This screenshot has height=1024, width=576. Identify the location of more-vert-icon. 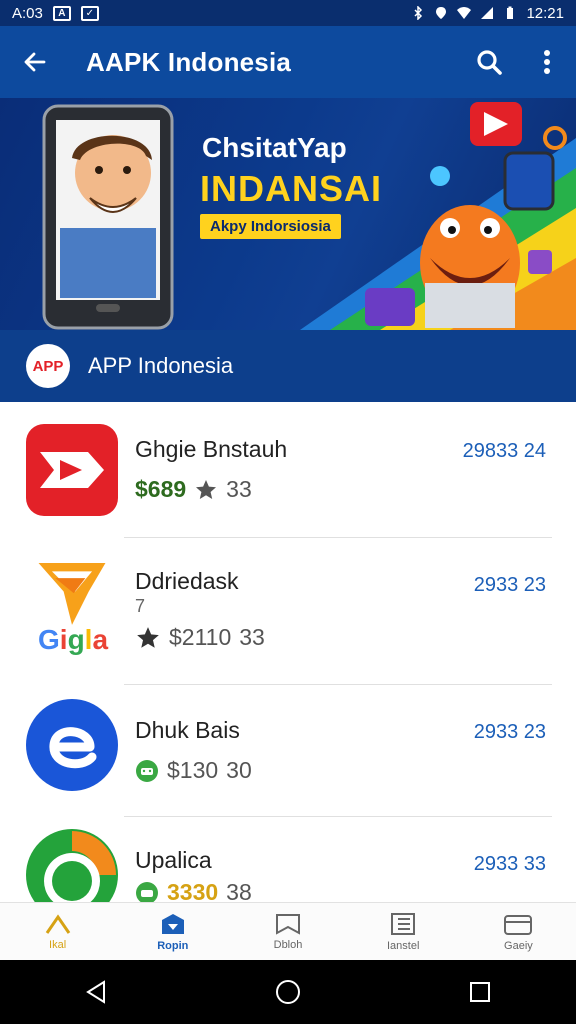
(547, 62).